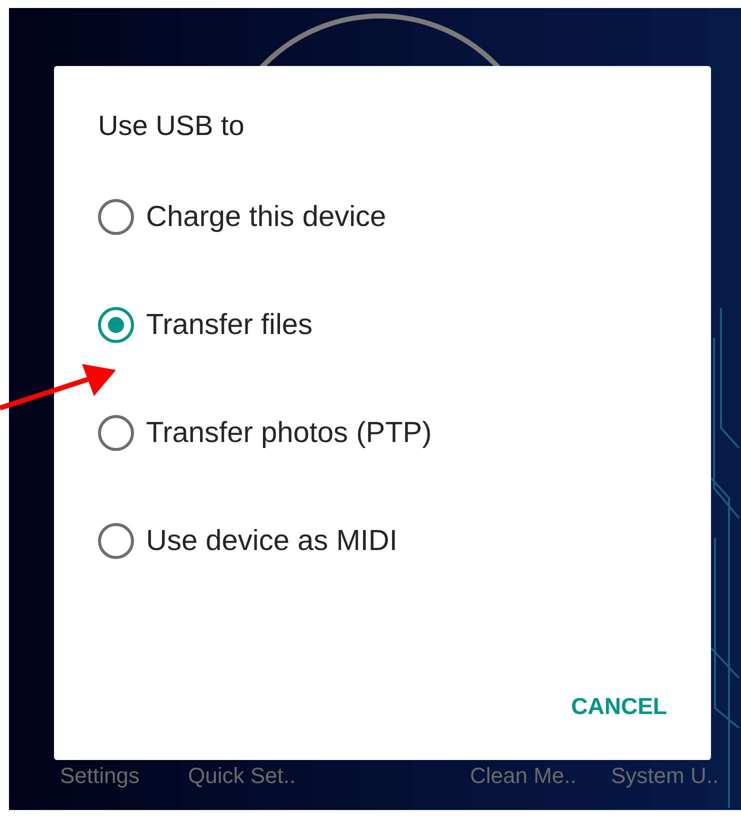 This screenshot has height=817, width=741. Describe the element at coordinates (619, 706) in the screenshot. I see `cancel-button: CANCEL` at that location.